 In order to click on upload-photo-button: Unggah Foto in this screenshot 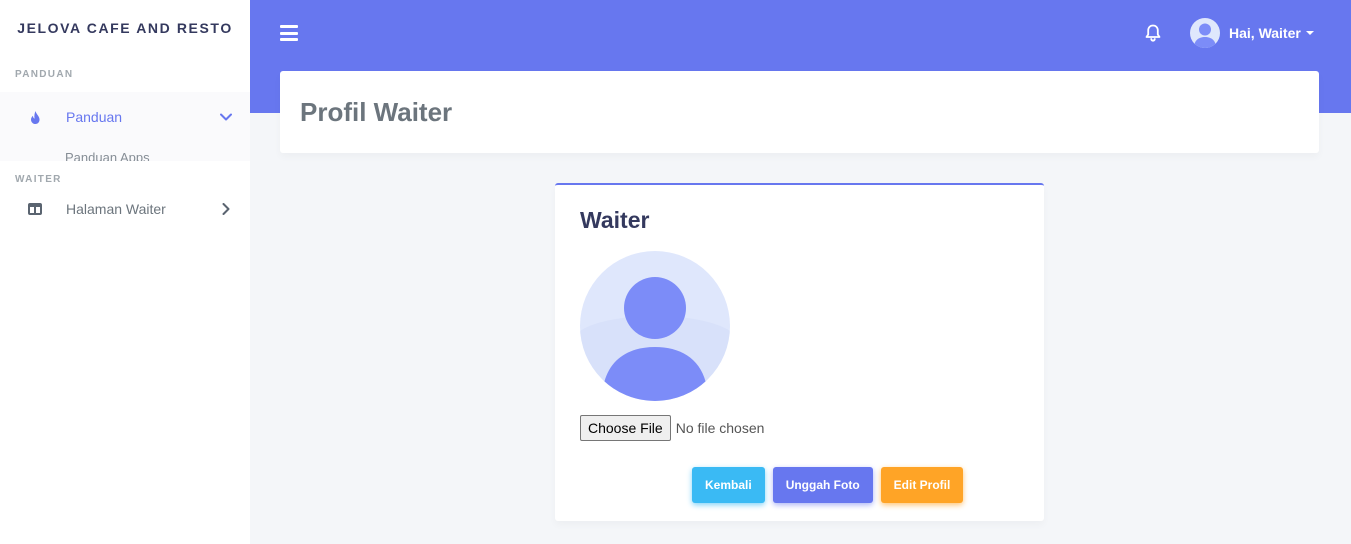, I will do `click(822, 485)`.